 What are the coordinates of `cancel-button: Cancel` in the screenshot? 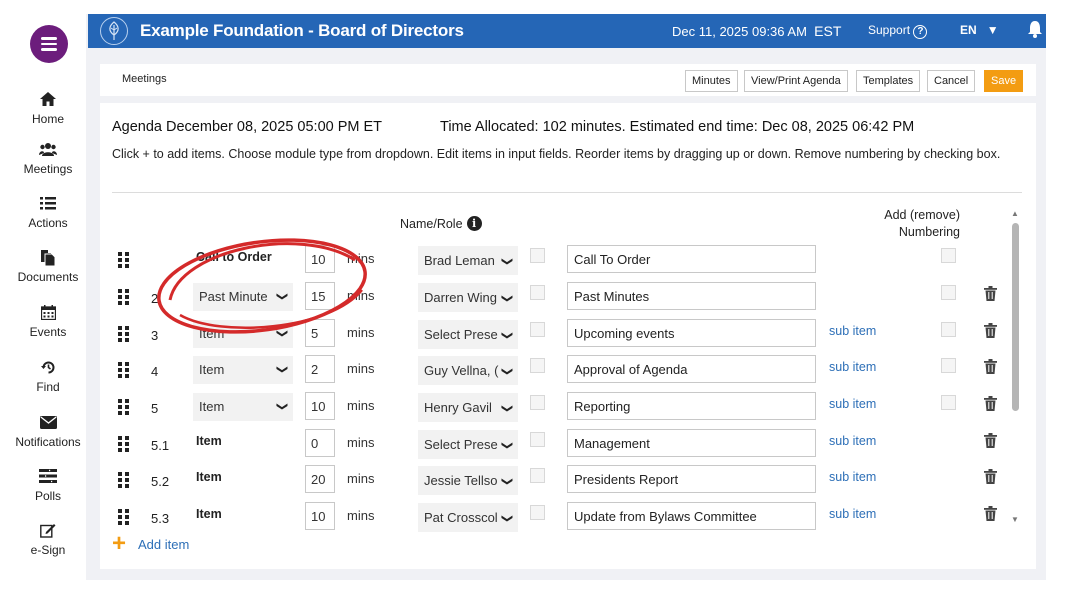 It's located at (951, 81).